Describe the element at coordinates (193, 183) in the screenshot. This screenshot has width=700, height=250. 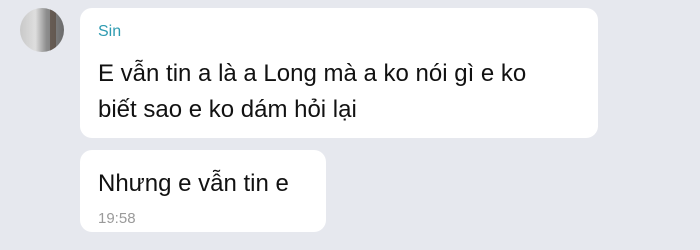
I see `message-text: Nhưng e vẫn tin e` at that location.